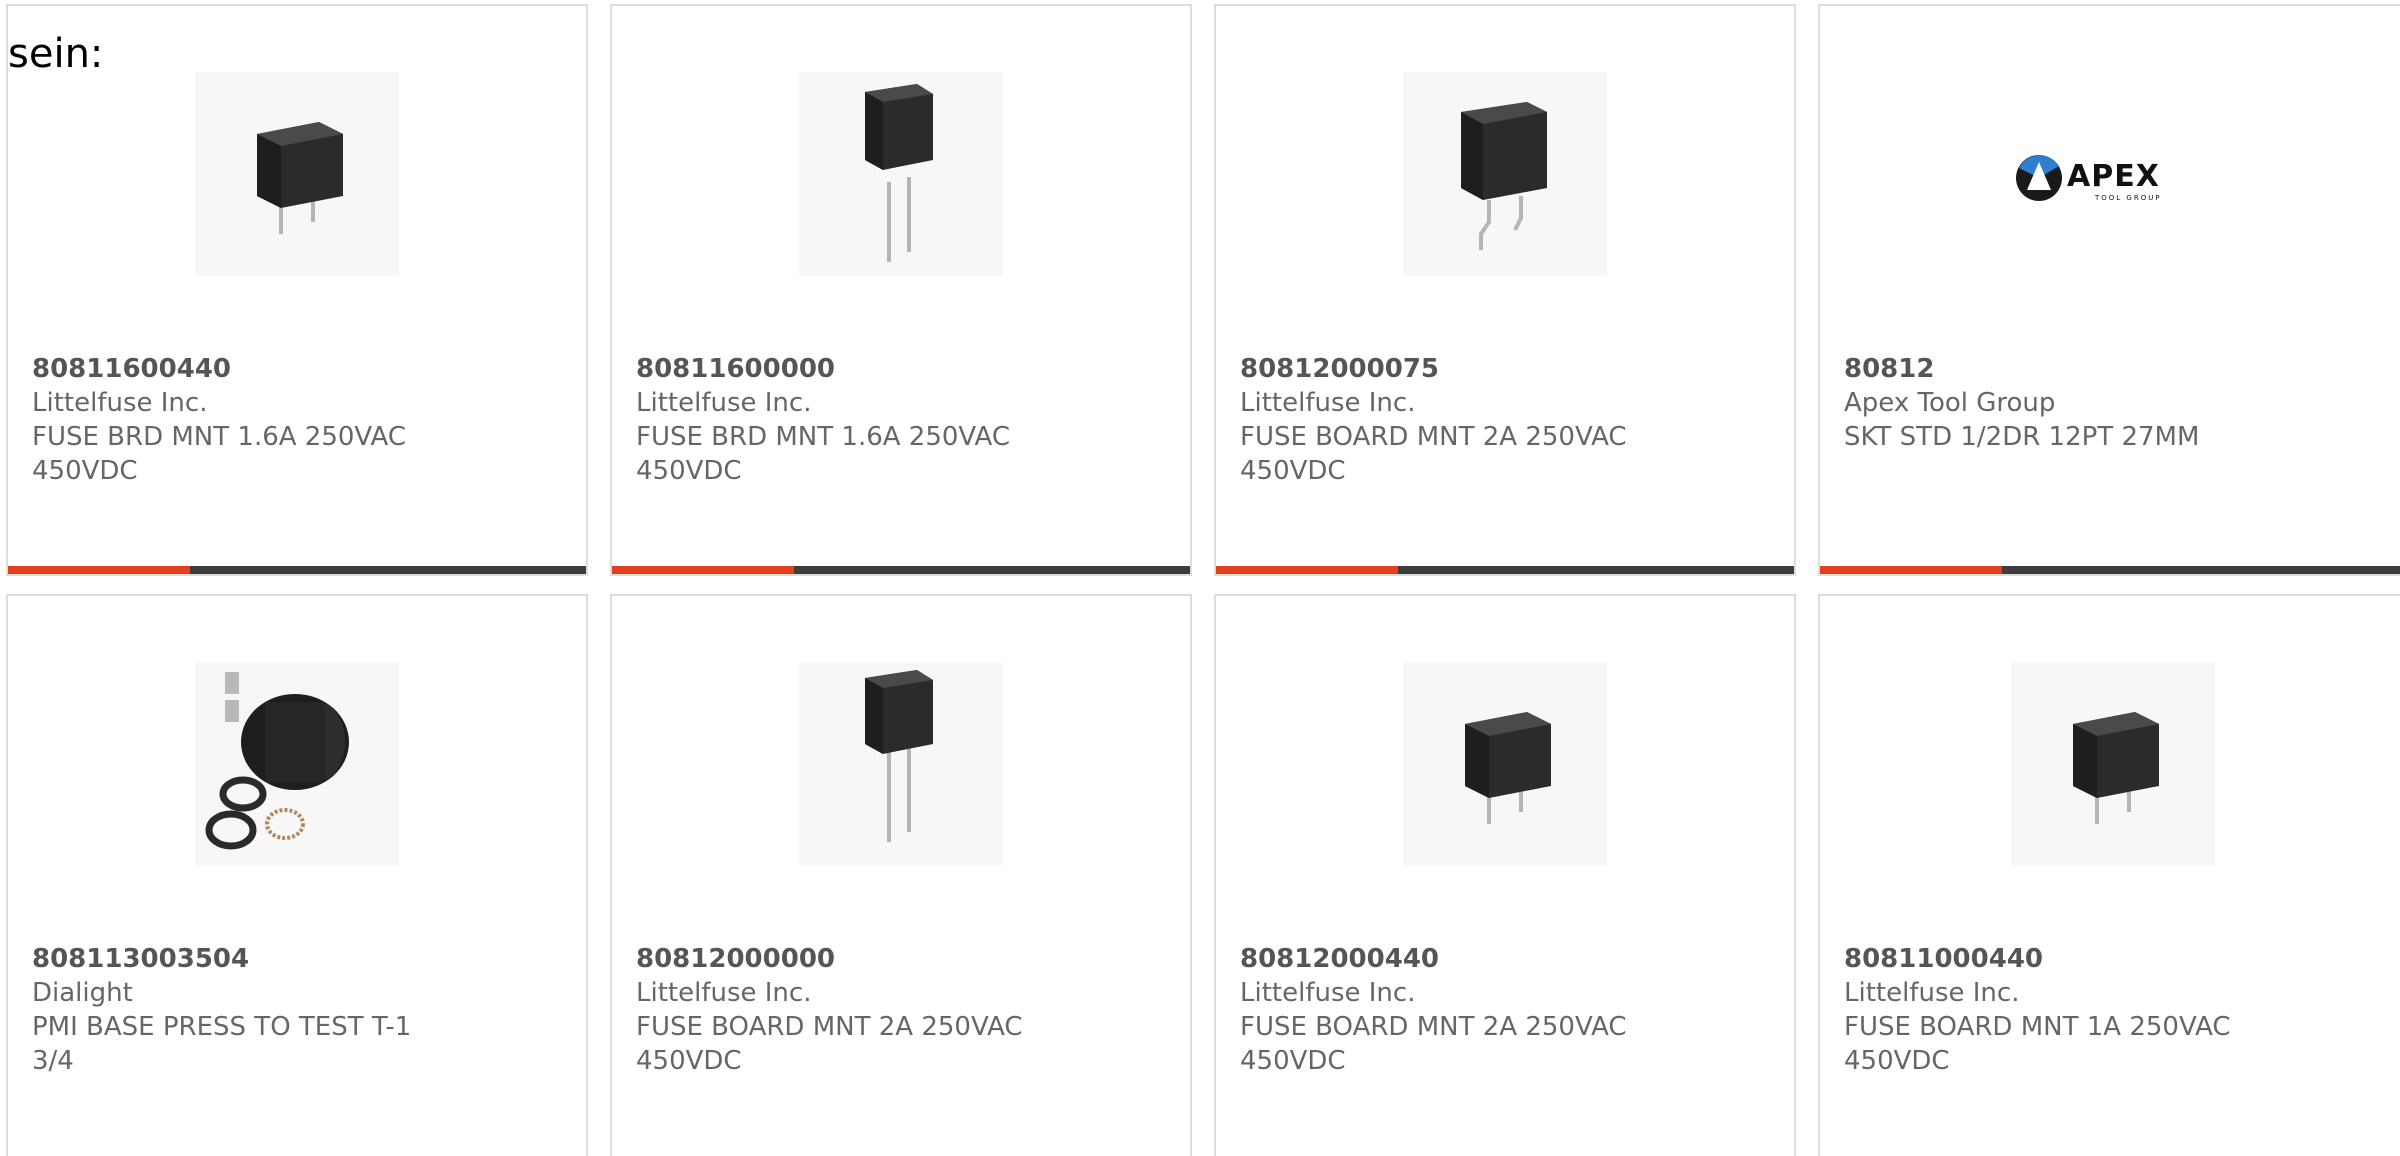  What do you see at coordinates (1950, 403) in the screenshot?
I see `manufacturer: Apex Tool Group` at bounding box center [1950, 403].